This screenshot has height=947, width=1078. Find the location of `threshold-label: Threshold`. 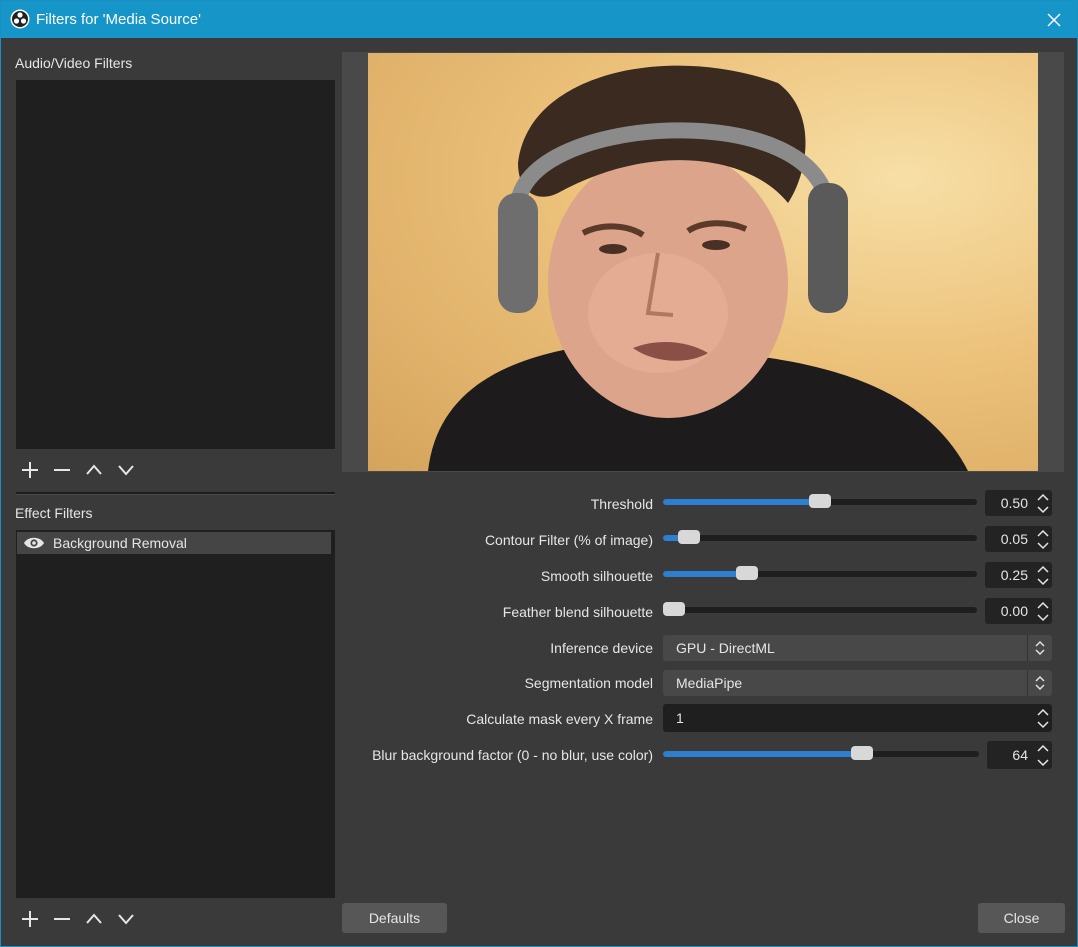

threshold-label: Threshold is located at coordinates (621, 504).